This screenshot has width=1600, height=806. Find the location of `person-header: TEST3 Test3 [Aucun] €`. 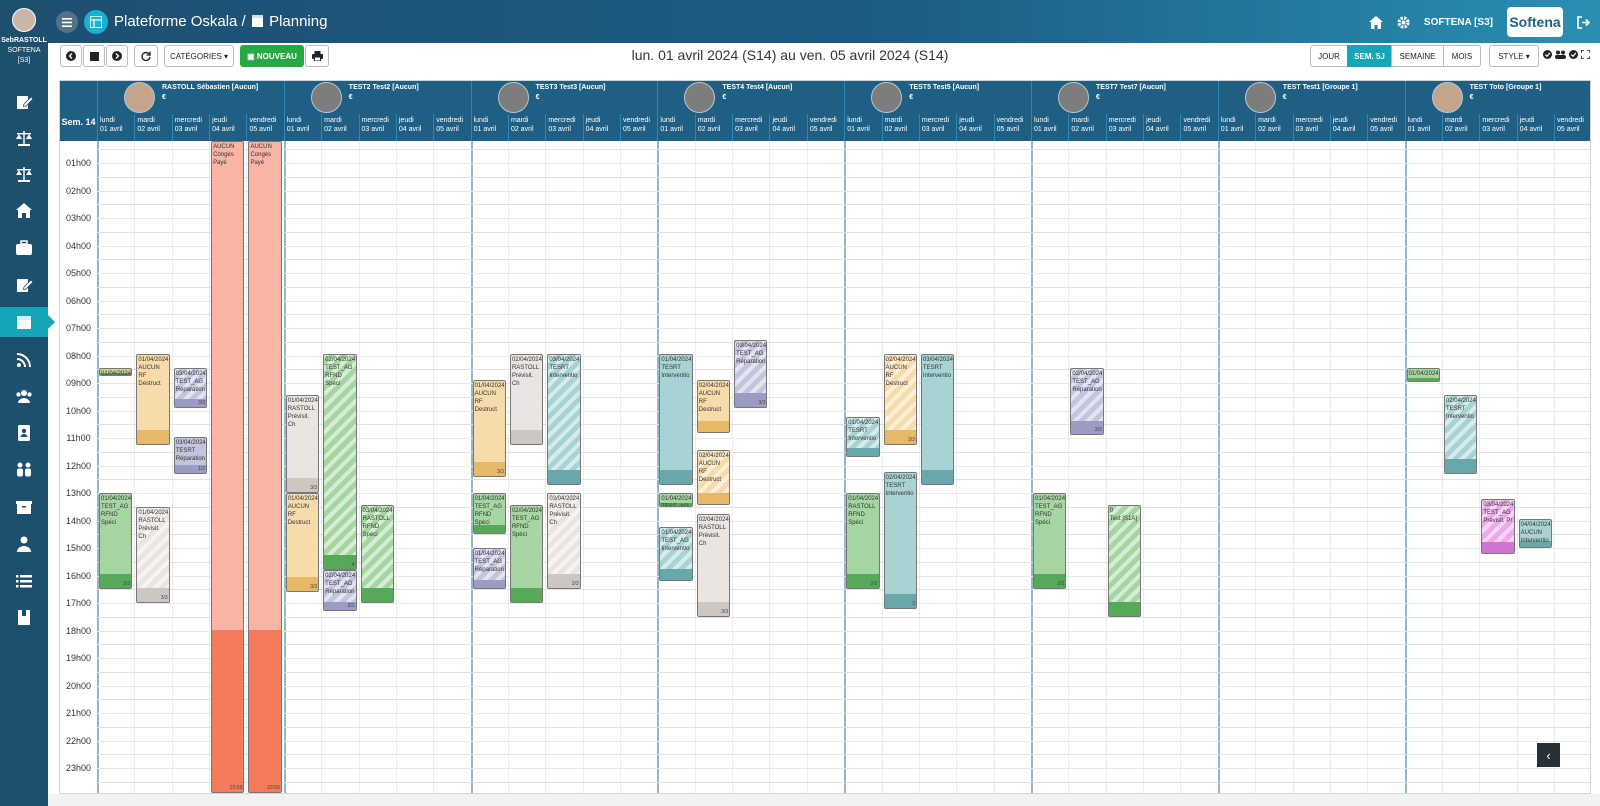

person-header: TEST3 Test3 [Aucun] € is located at coordinates (564, 97).